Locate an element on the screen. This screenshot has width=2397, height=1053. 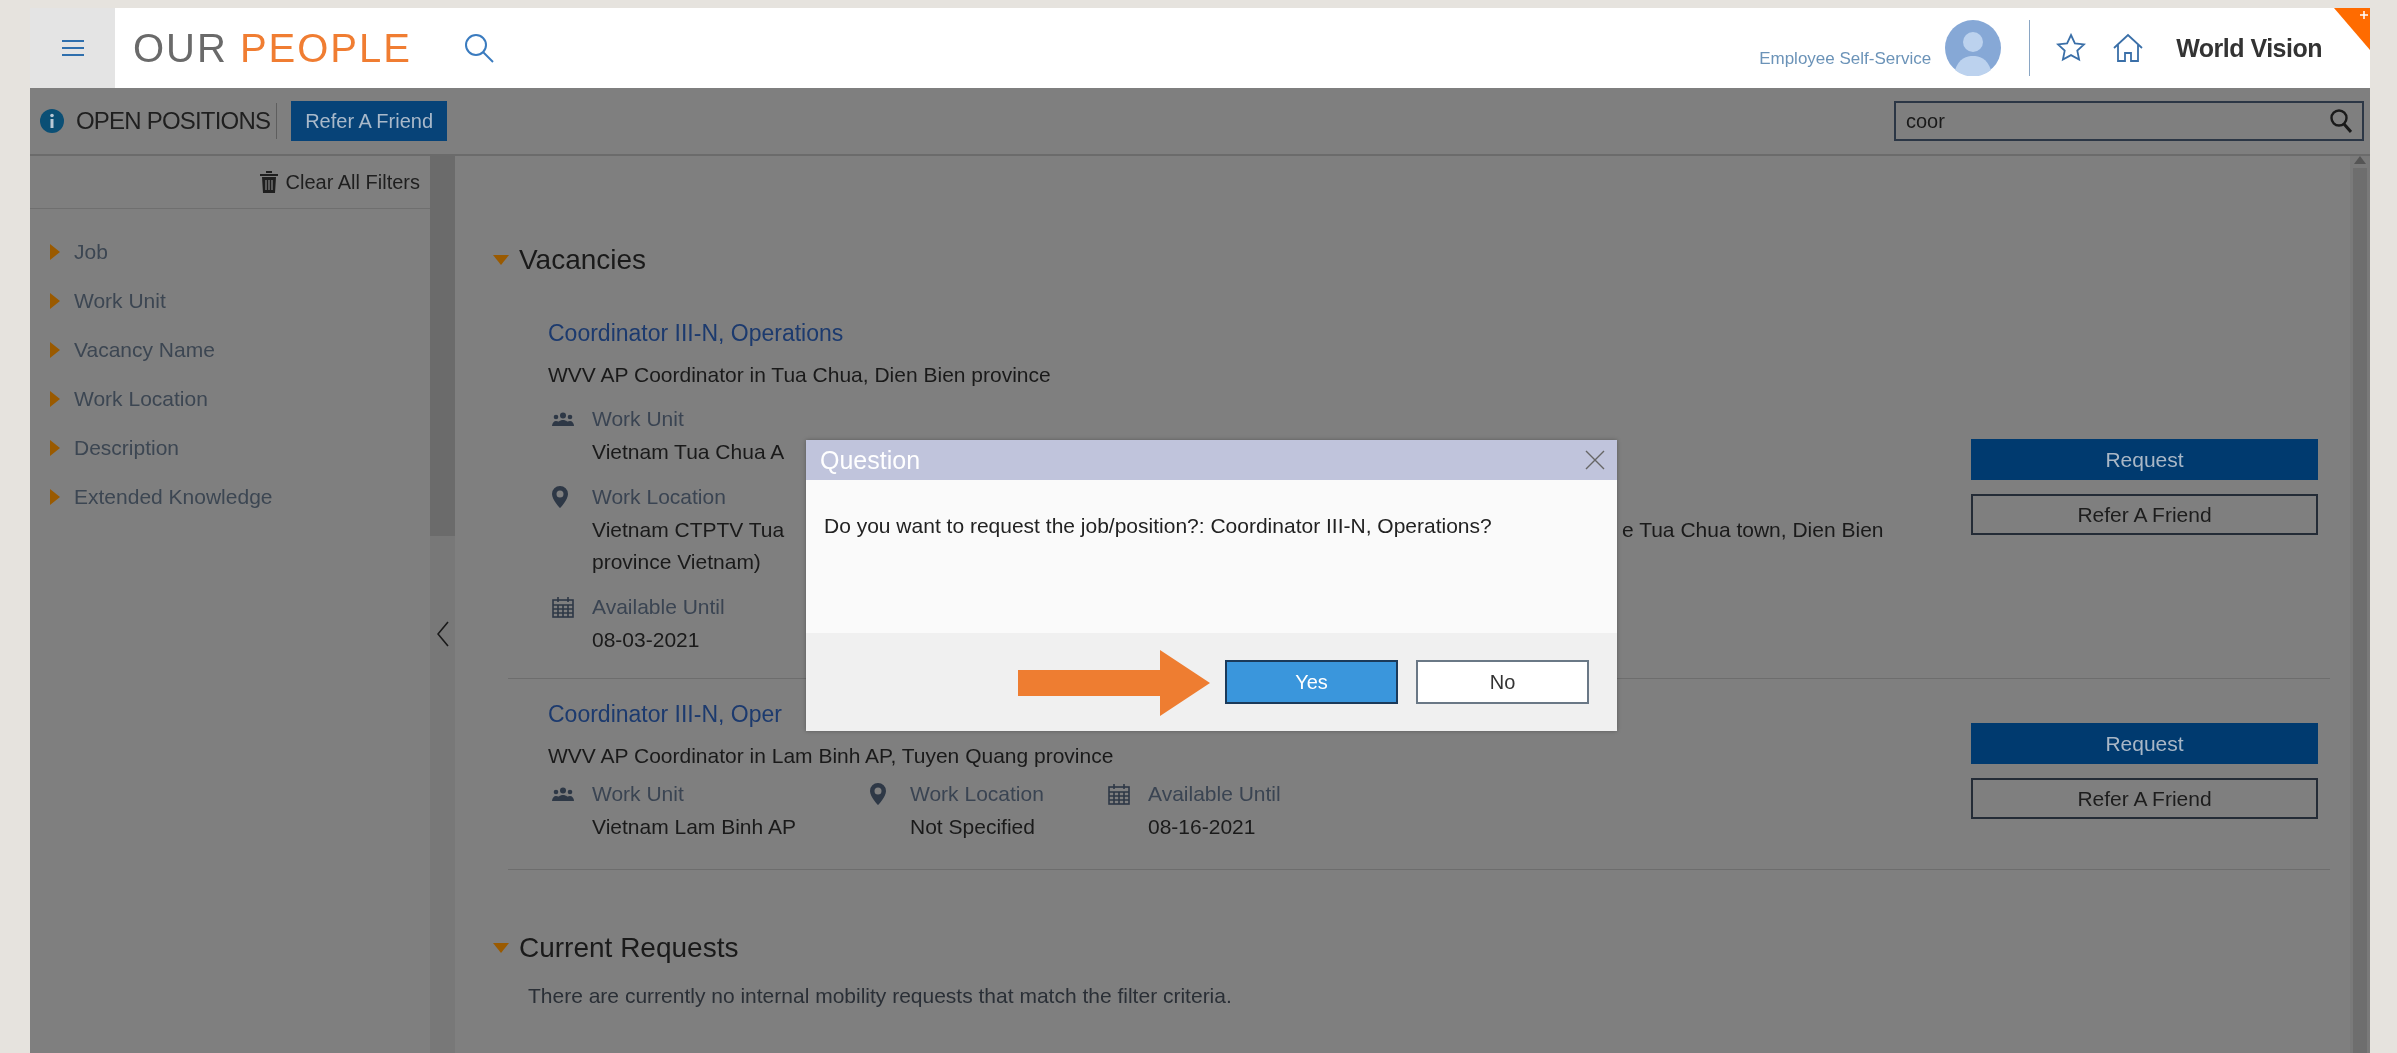
vacancy-title-link: Coordinator III-N, Operations is located at coordinates (1259, 333).